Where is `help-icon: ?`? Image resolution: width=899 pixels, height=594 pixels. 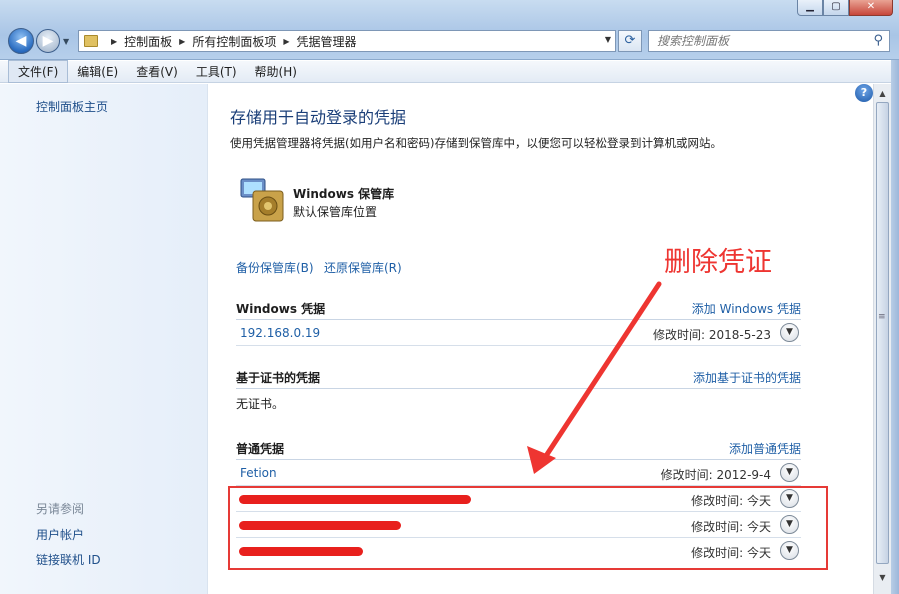
help-icon: ? is located at coordinates (864, 93).